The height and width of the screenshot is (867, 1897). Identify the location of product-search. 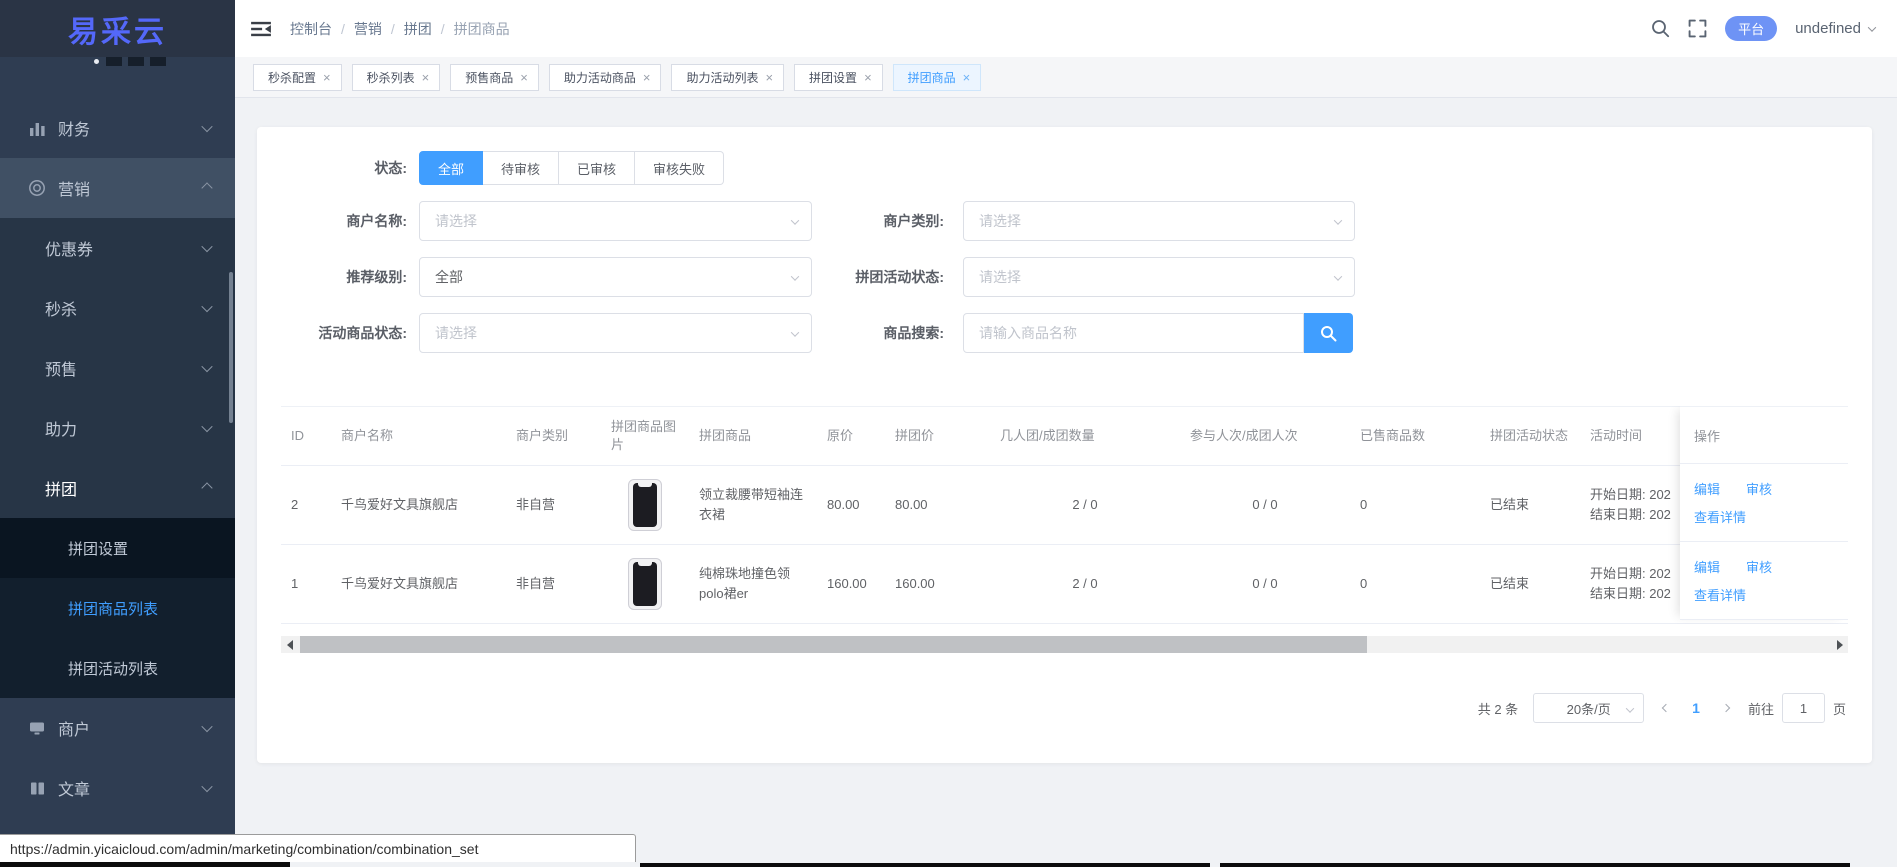
(1158, 333).